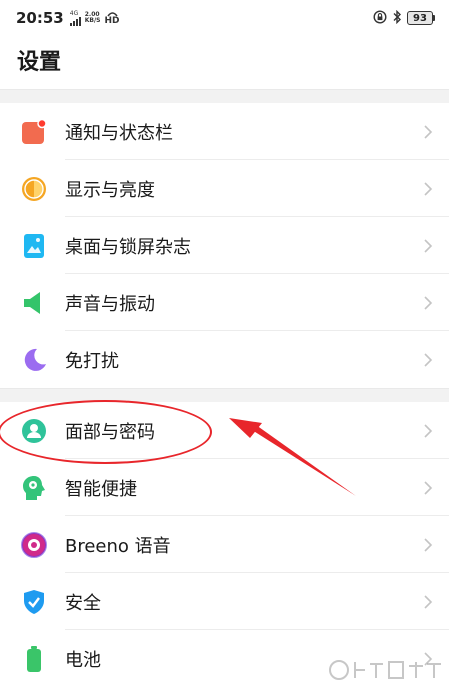 The image size is (449, 690). Describe the element at coordinates (385, 670) in the screenshot. I see `baidu-watermark-icon` at that location.